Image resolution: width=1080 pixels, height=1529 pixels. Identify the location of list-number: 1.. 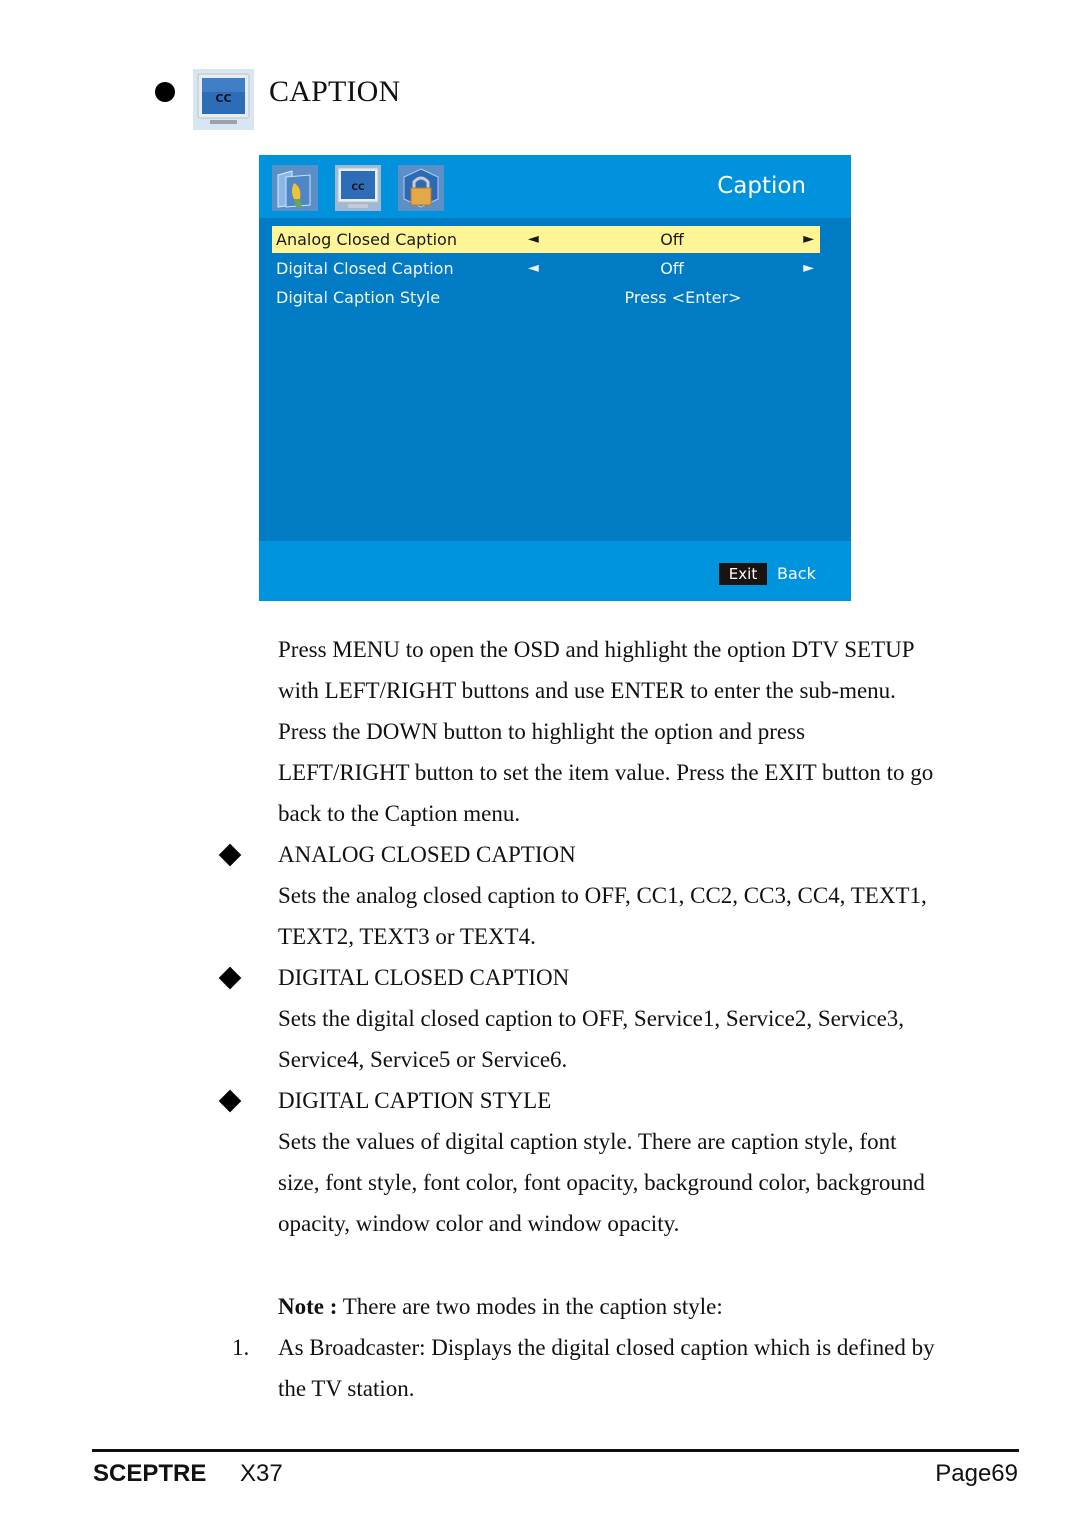
(241, 1347).